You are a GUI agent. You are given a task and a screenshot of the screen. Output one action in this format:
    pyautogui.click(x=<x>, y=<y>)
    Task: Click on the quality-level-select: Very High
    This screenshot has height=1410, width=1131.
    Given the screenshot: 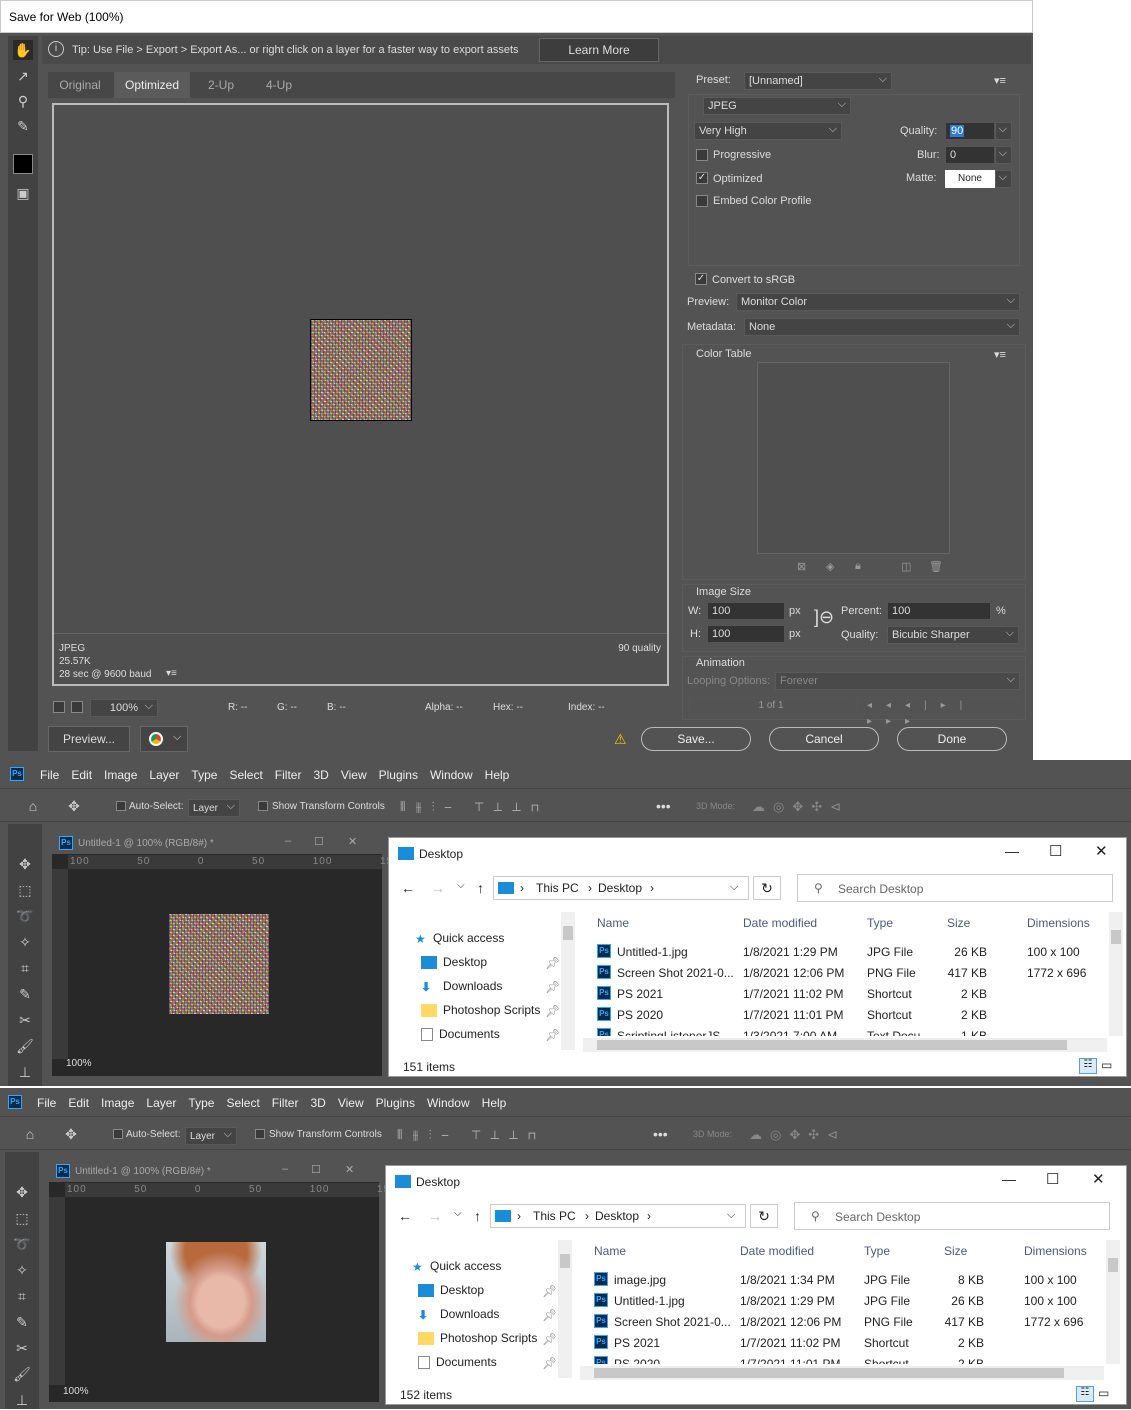 What is the action you would take?
    pyautogui.click(x=768, y=131)
    